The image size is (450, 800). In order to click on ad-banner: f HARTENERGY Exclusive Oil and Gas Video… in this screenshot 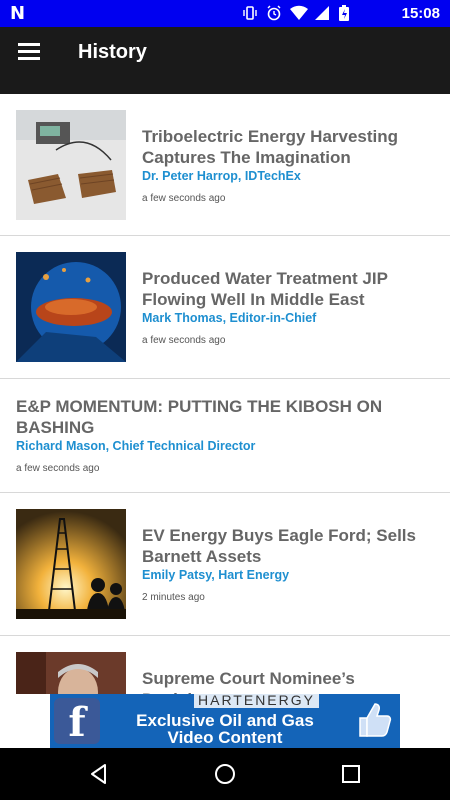, I will do `click(225, 721)`.